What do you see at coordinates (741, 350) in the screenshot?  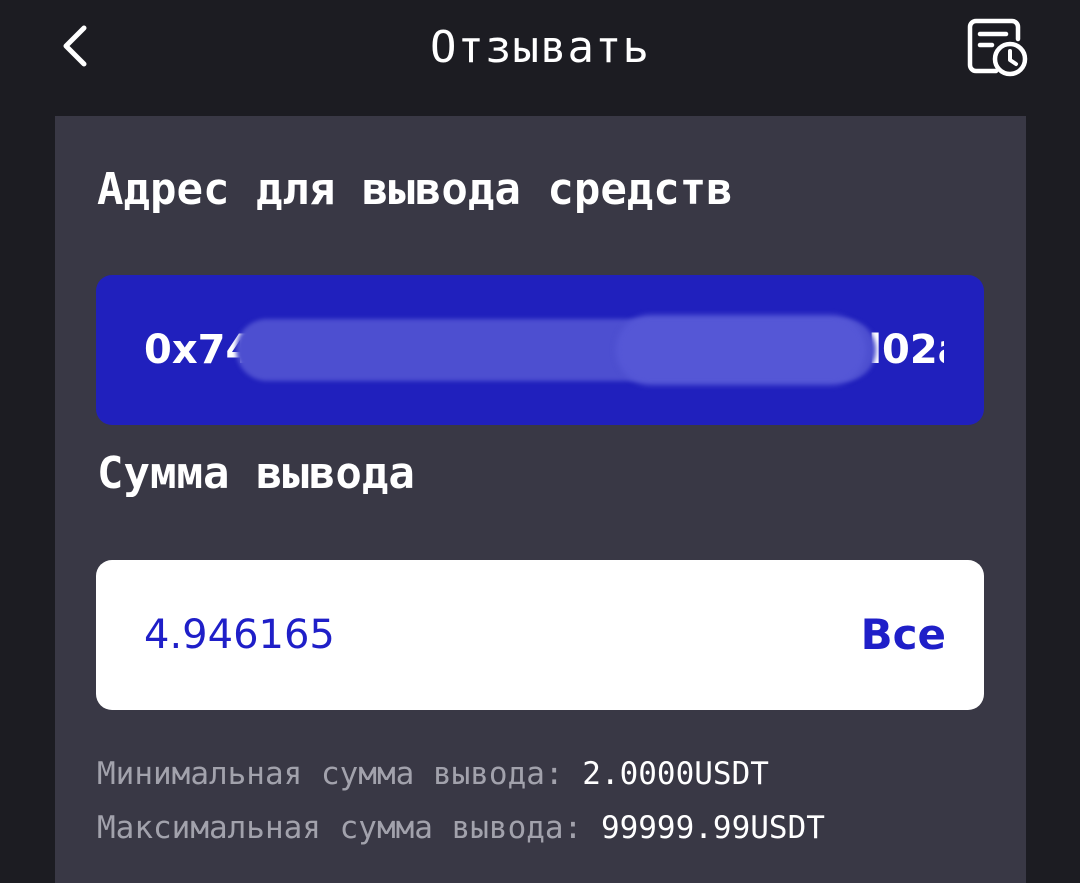 I see `address-redaction-mark` at bounding box center [741, 350].